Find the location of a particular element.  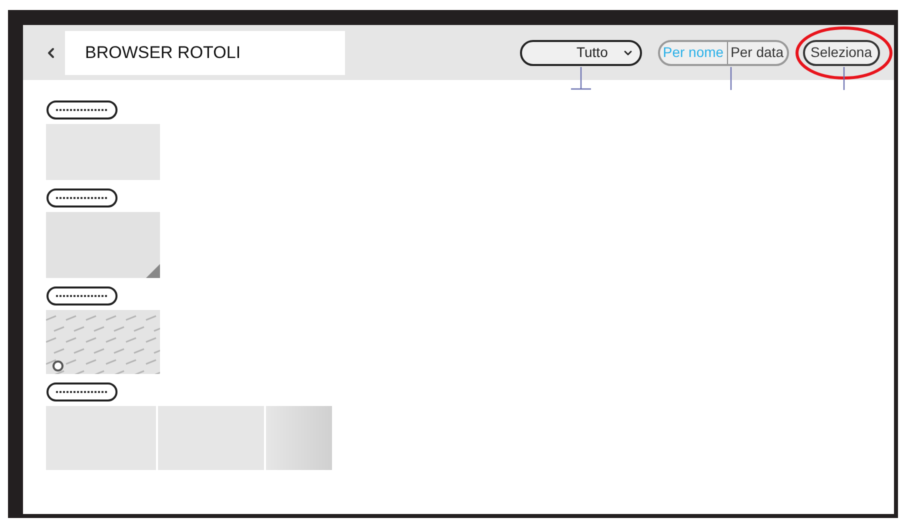

page-curl-icon is located at coordinates (153, 271).